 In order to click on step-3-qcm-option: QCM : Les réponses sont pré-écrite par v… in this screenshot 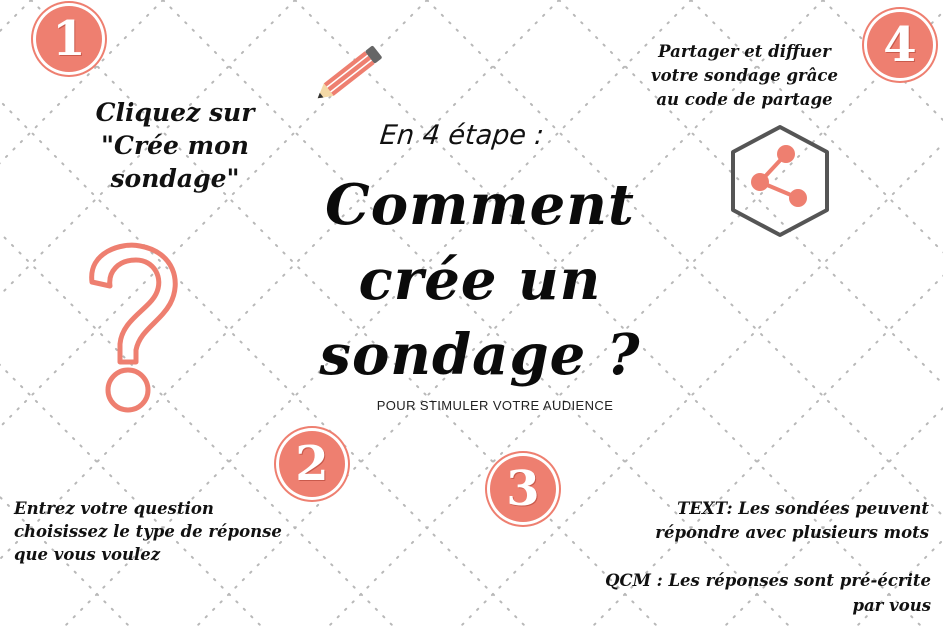, I will do `click(721, 593)`.